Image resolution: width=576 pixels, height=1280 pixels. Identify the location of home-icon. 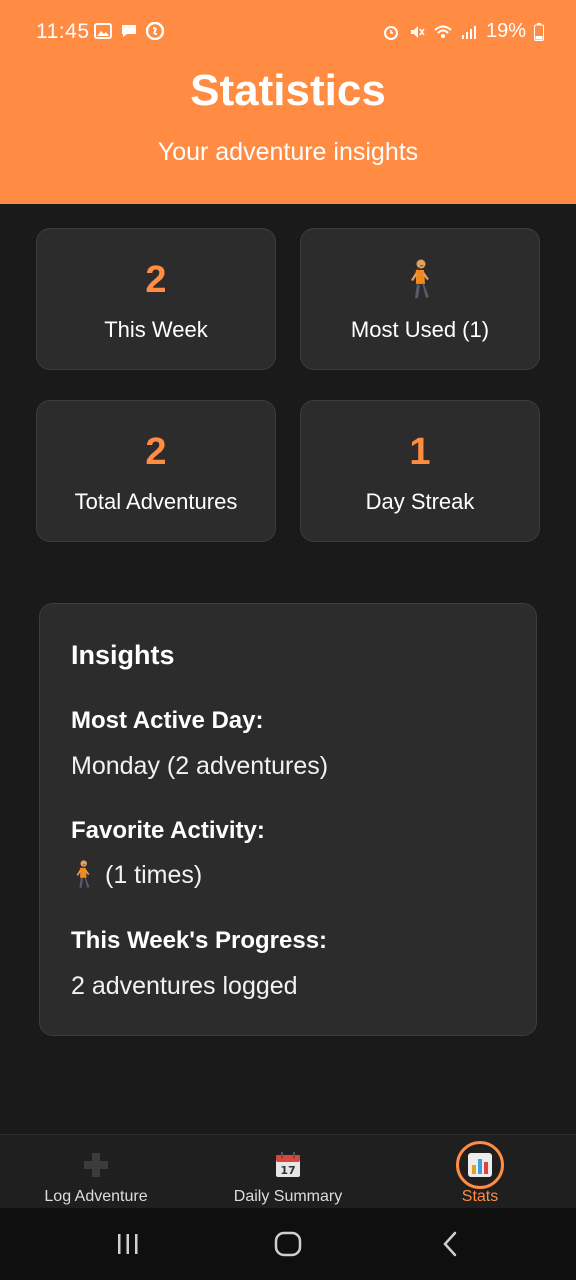
(288, 1244).